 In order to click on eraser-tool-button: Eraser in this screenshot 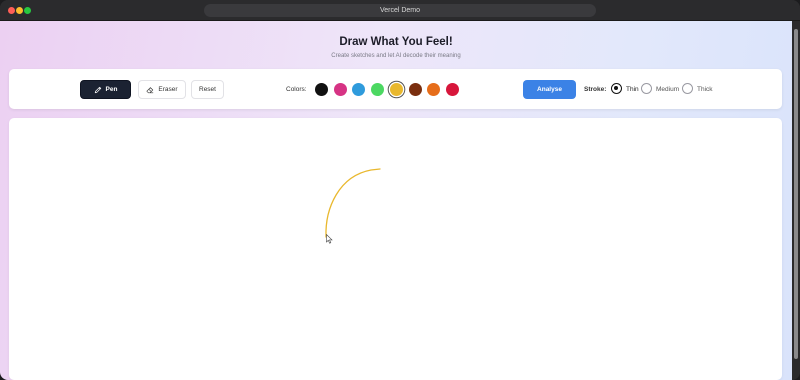, I will do `click(162, 89)`.